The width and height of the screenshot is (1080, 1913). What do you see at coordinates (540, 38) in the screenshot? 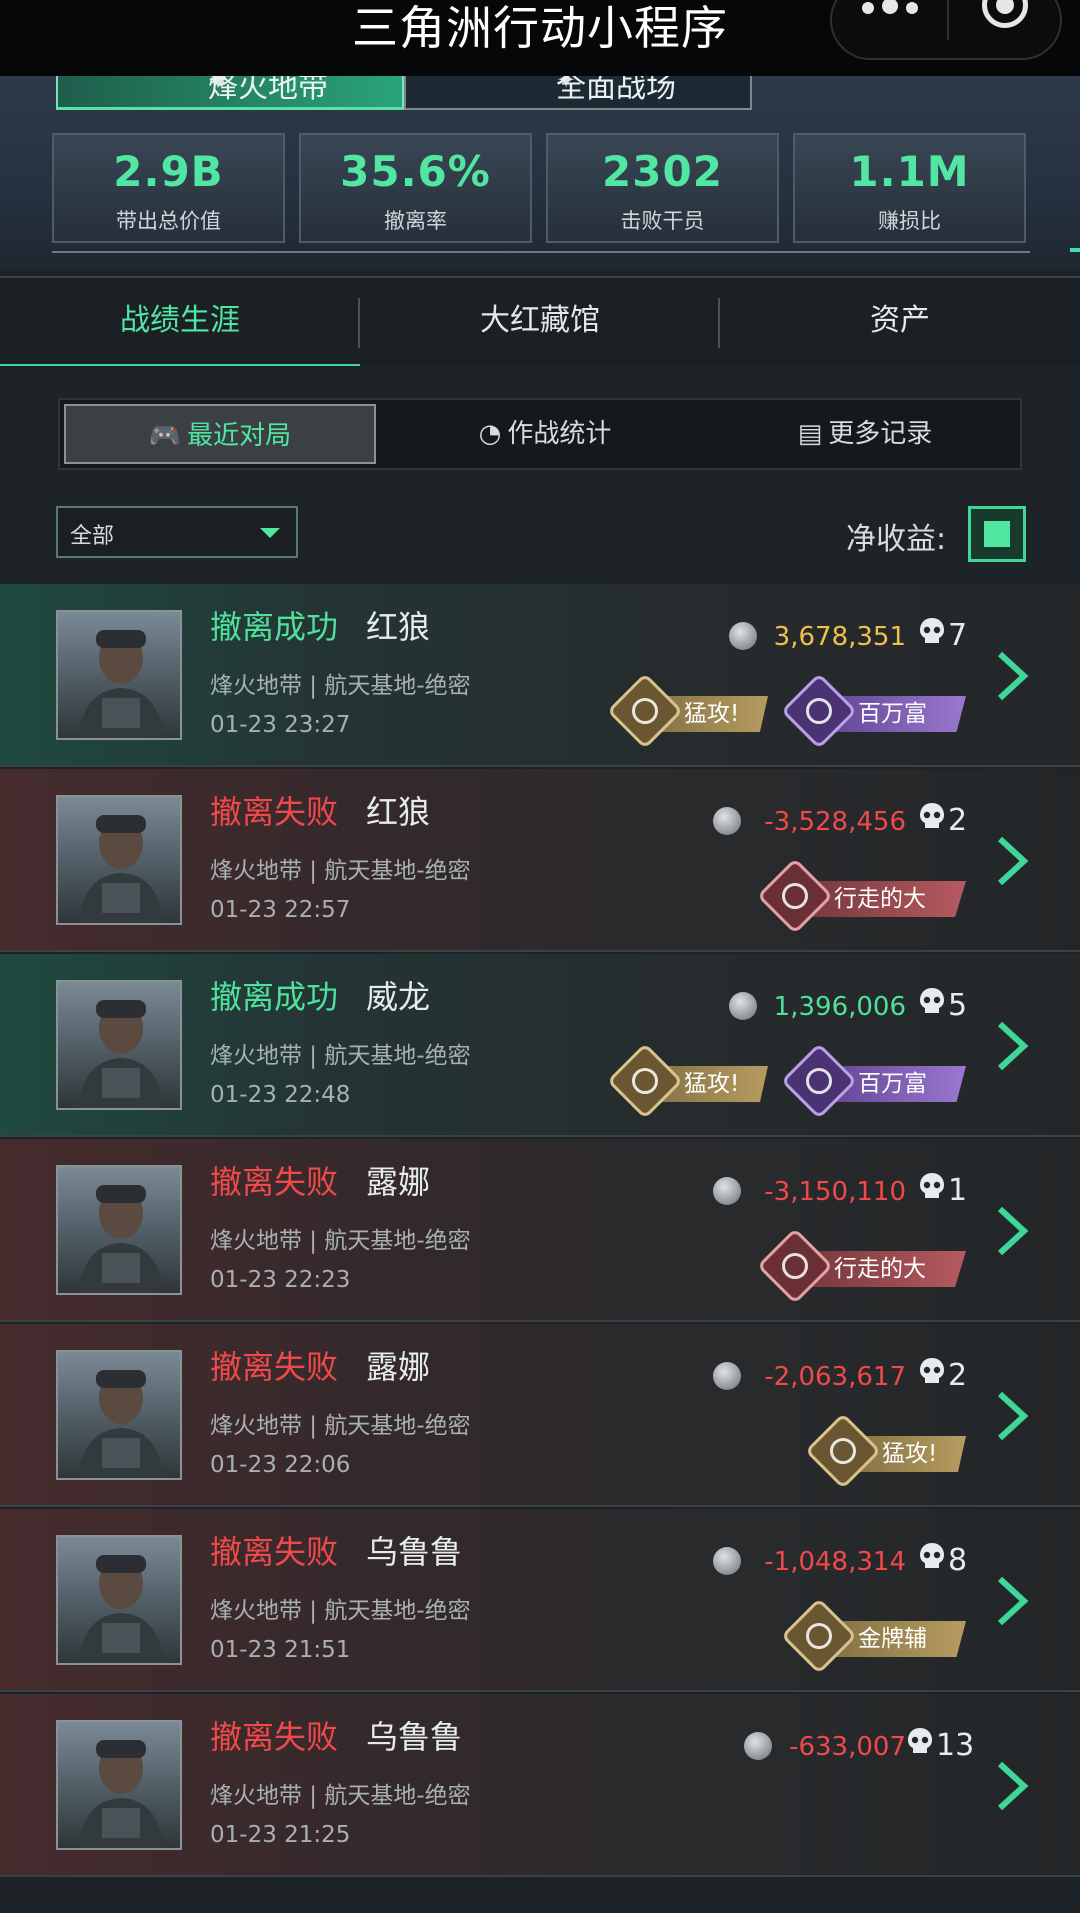
I see `top-bar: 三角洲行动小程序` at bounding box center [540, 38].